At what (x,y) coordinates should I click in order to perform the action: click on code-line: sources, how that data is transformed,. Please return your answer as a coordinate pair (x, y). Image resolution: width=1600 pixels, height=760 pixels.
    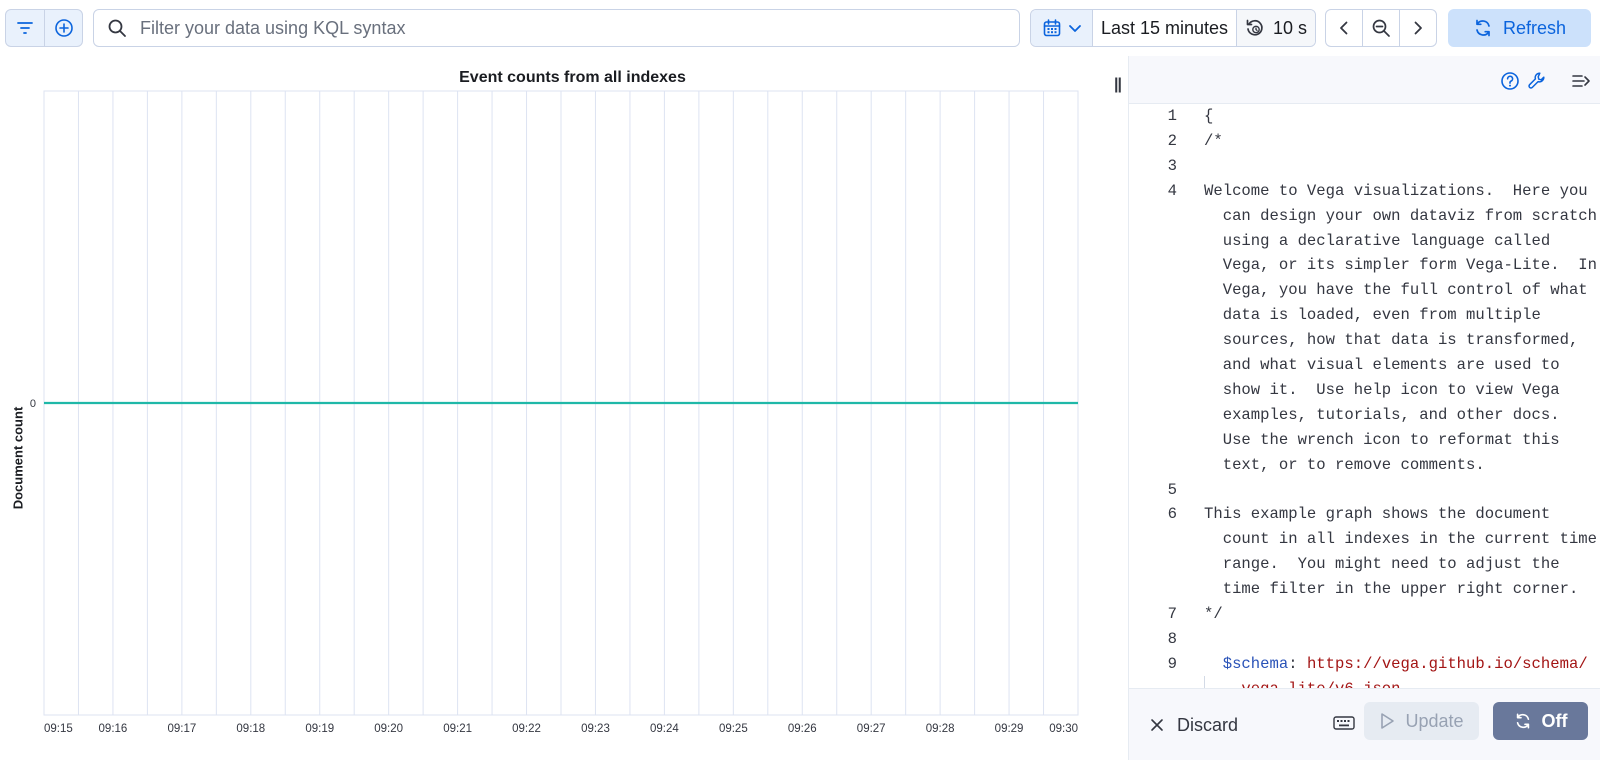
    Looking at the image, I should click on (1364, 340).